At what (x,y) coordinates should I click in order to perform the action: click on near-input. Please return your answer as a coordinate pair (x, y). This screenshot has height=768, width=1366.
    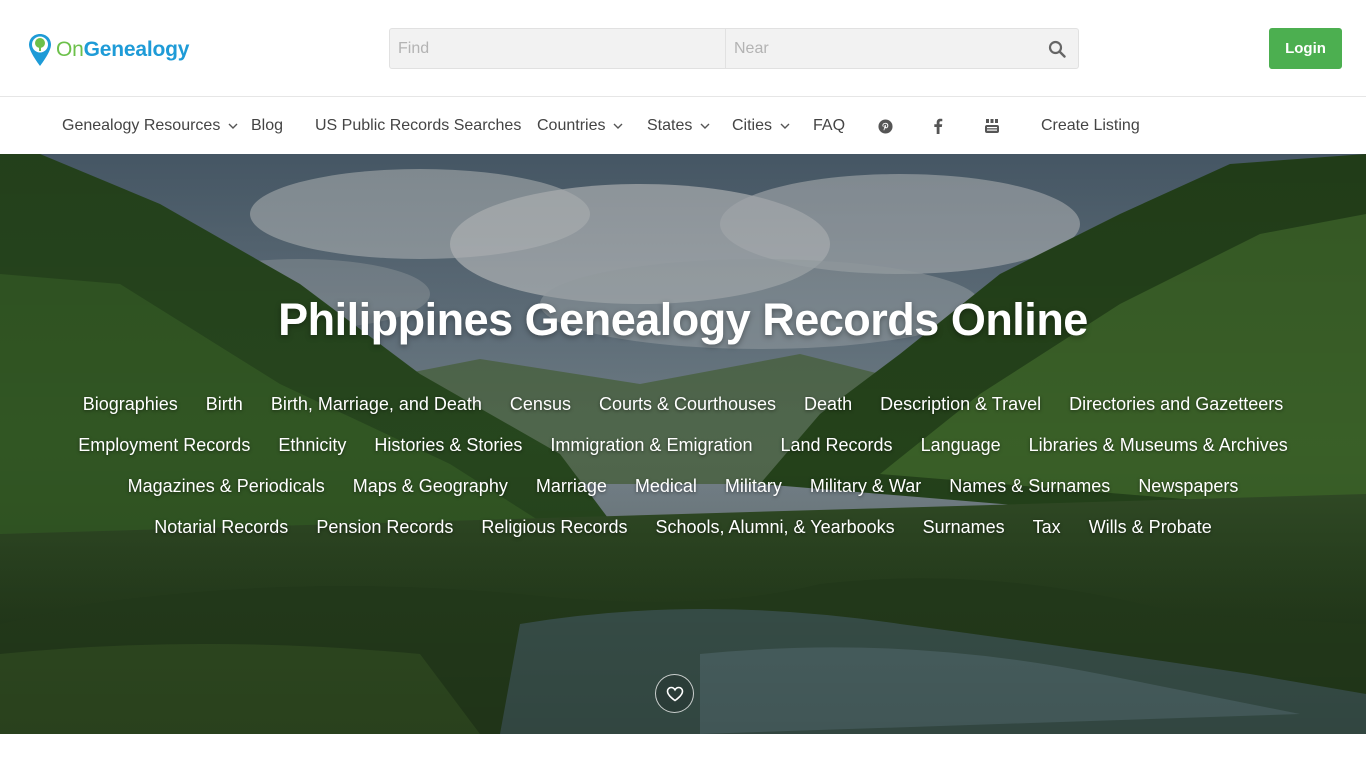
    Looking at the image, I should click on (881, 48).